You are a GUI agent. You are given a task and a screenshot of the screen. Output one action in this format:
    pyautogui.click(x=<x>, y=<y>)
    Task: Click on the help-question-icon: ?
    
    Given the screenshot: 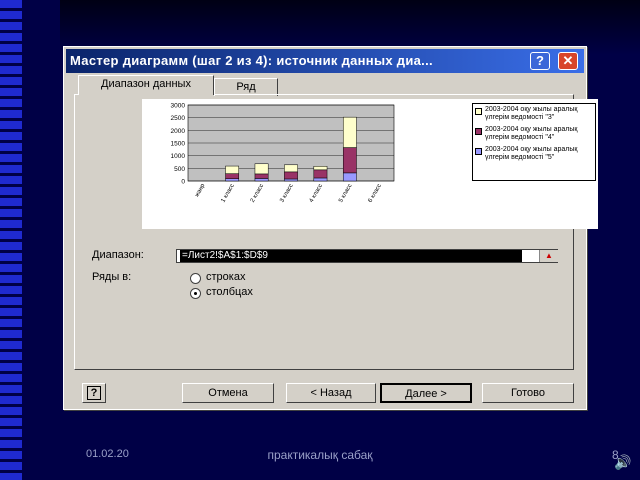 What is the action you would take?
    pyautogui.click(x=94, y=393)
    